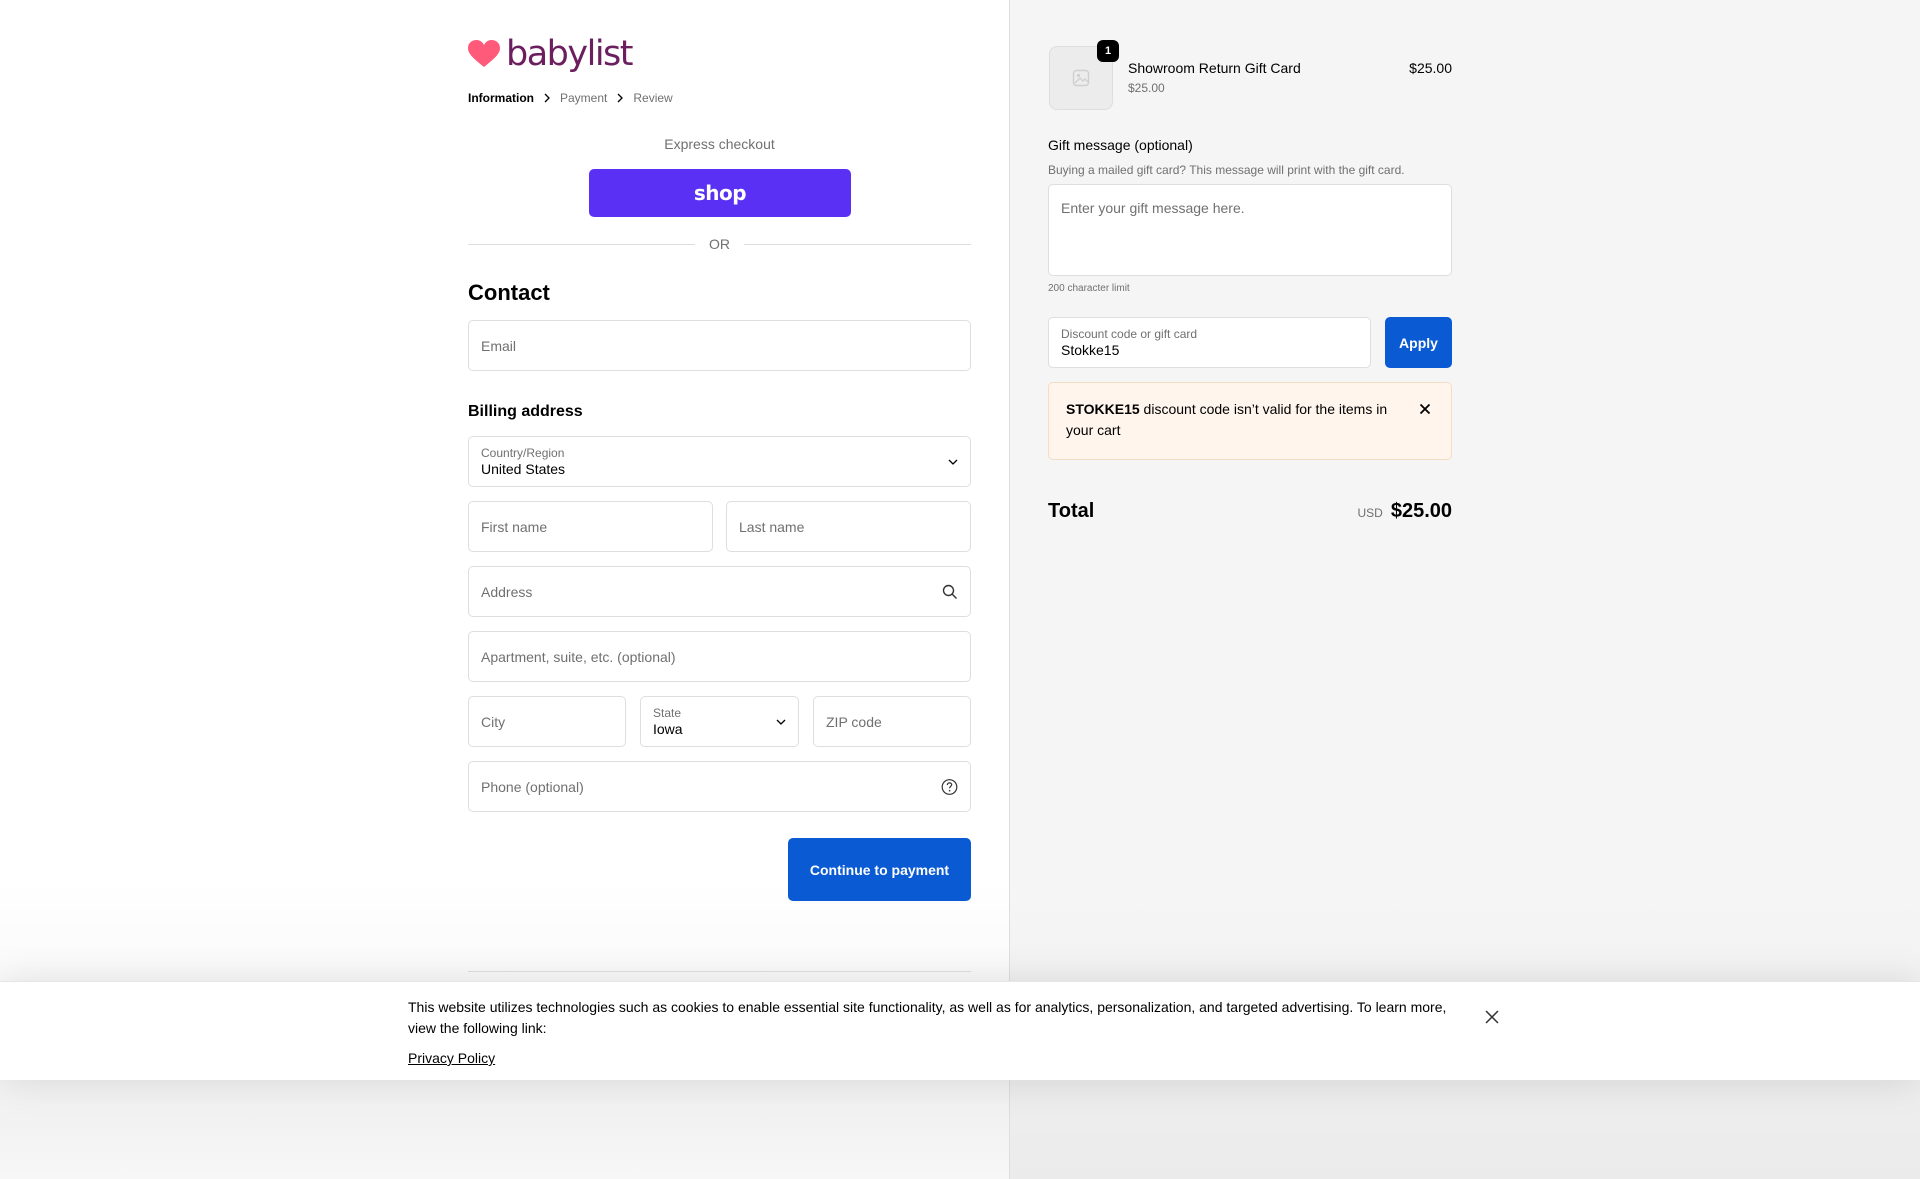  I want to click on zip-field: ZIP code, so click(892, 721).